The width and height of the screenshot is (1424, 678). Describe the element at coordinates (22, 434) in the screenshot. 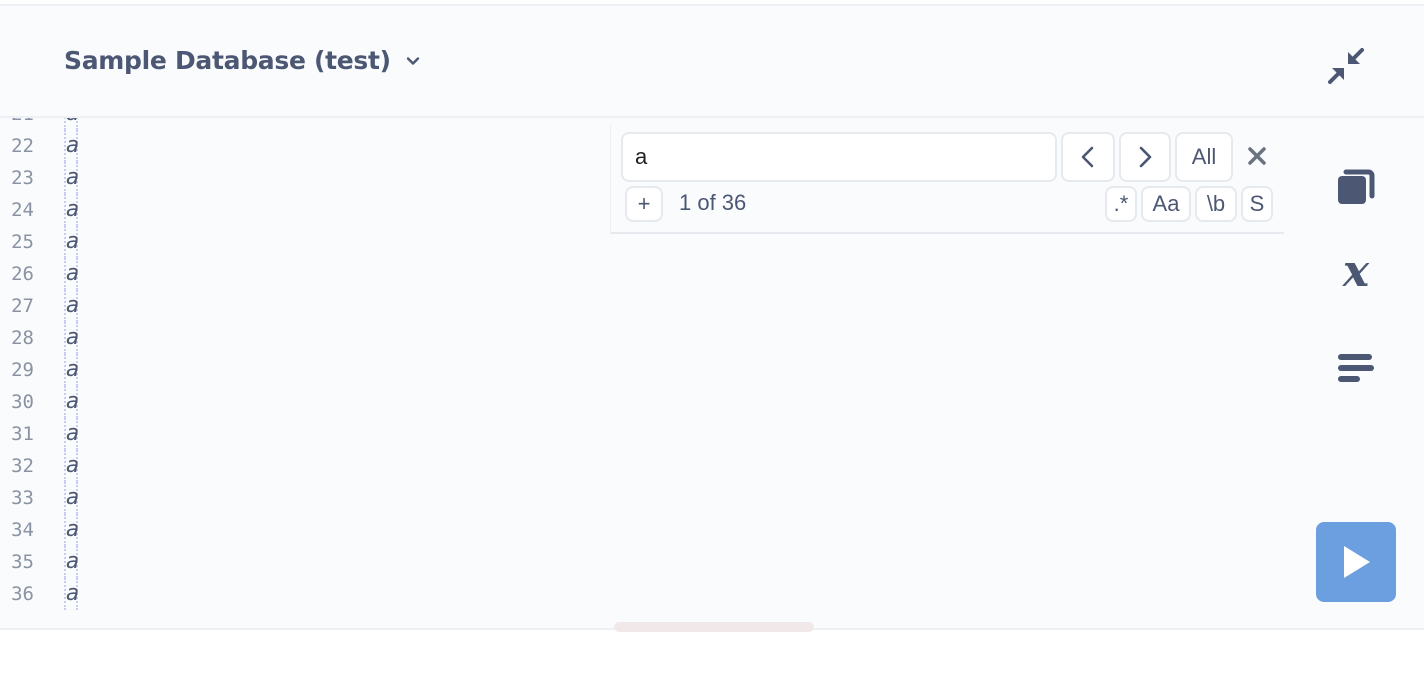

I see `line-number: 31` at that location.